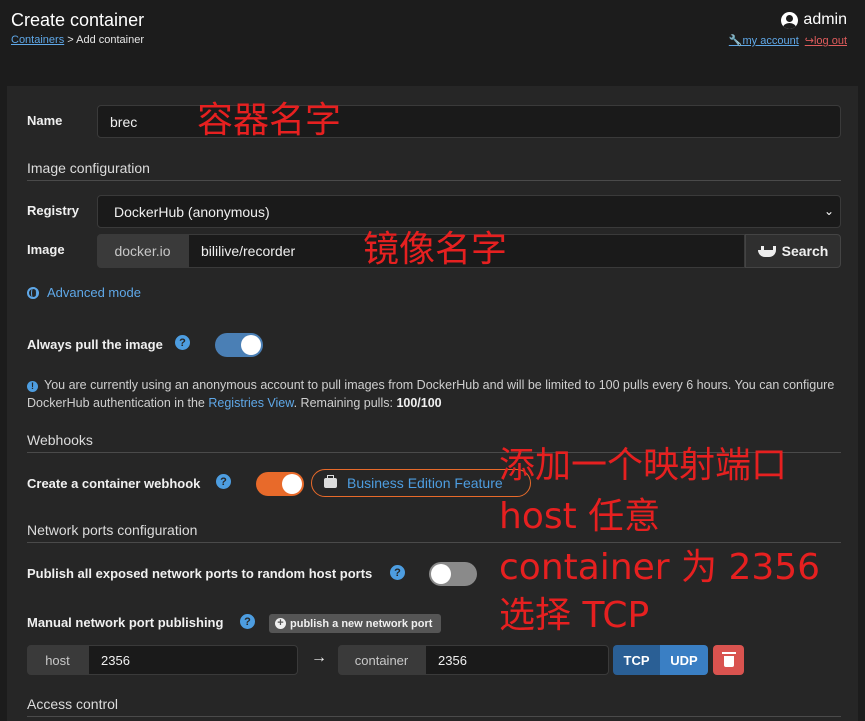  Describe the element at coordinates (95, 344) in the screenshot. I see `always-pull-label: Always pull the image` at that location.